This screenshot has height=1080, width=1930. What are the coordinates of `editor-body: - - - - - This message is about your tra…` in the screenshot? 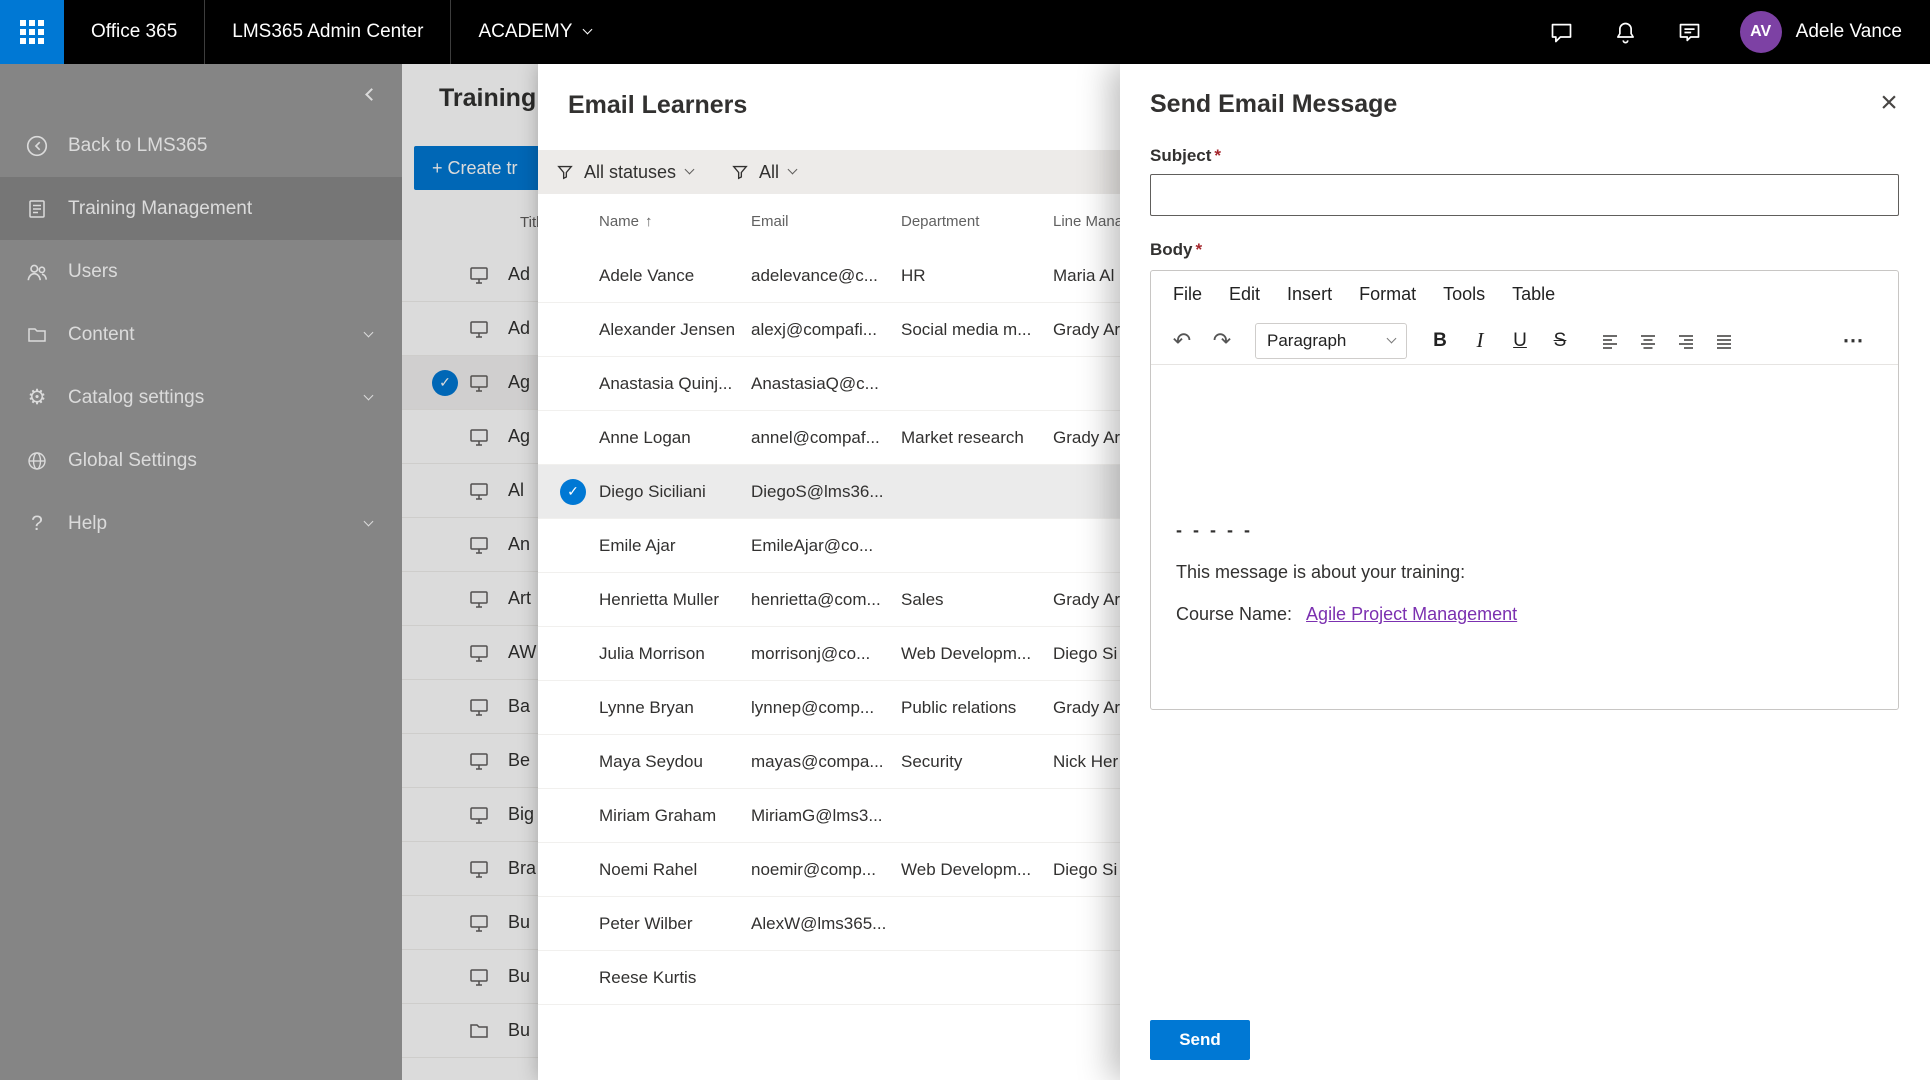 It's located at (1524, 537).